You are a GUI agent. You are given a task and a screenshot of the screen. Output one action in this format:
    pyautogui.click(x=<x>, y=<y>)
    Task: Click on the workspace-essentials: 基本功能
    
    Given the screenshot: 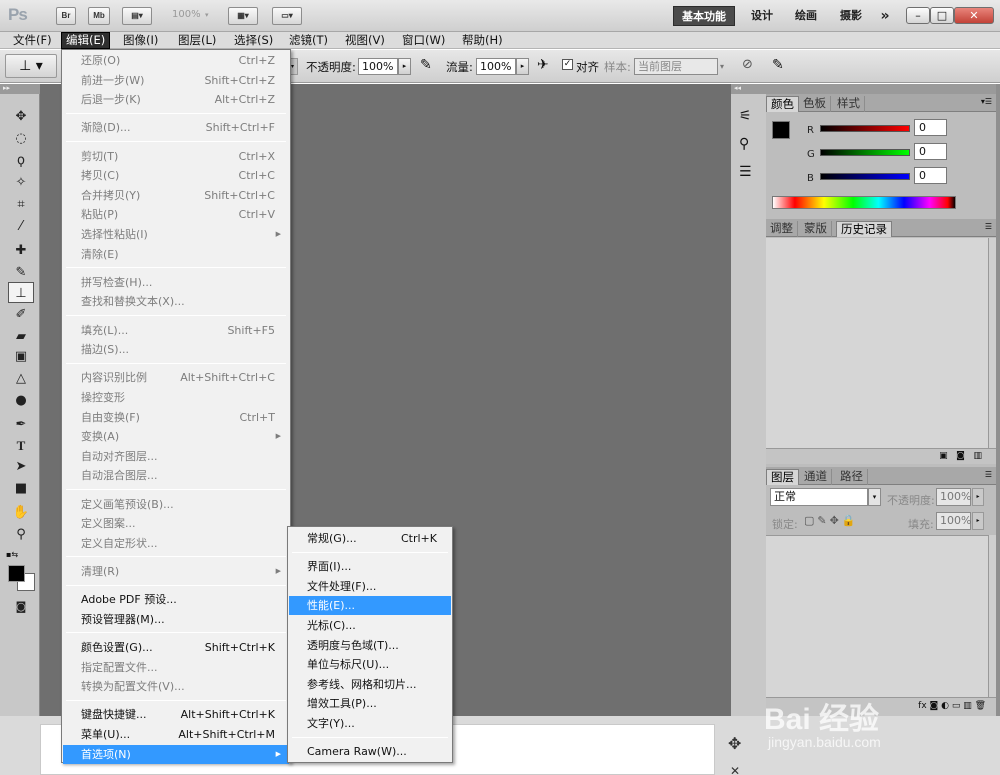 What is the action you would take?
    pyautogui.click(x=704, y=16)
    